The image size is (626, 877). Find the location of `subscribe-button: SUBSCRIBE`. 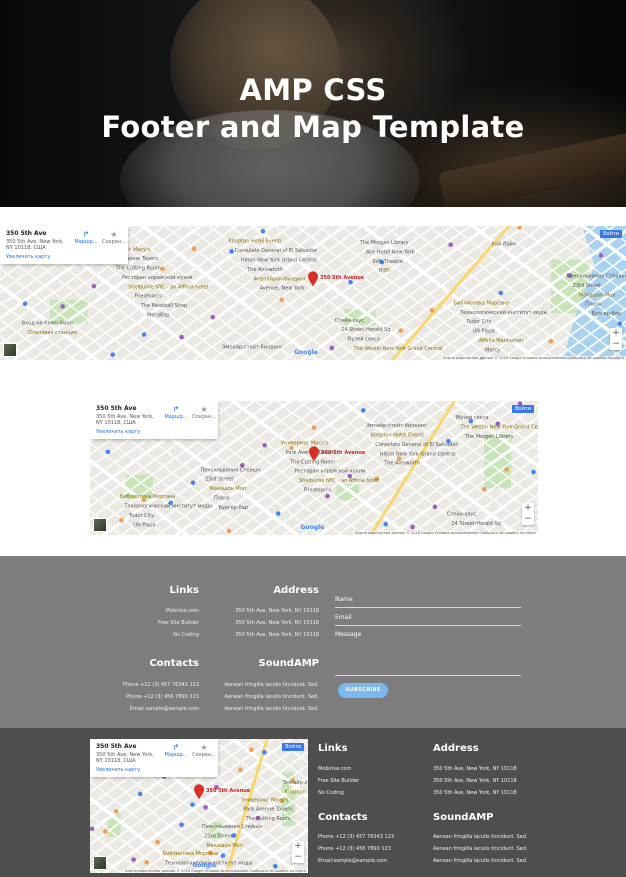

subscribe-button: SUBSCRIBE is located at coordinates (363, 690).